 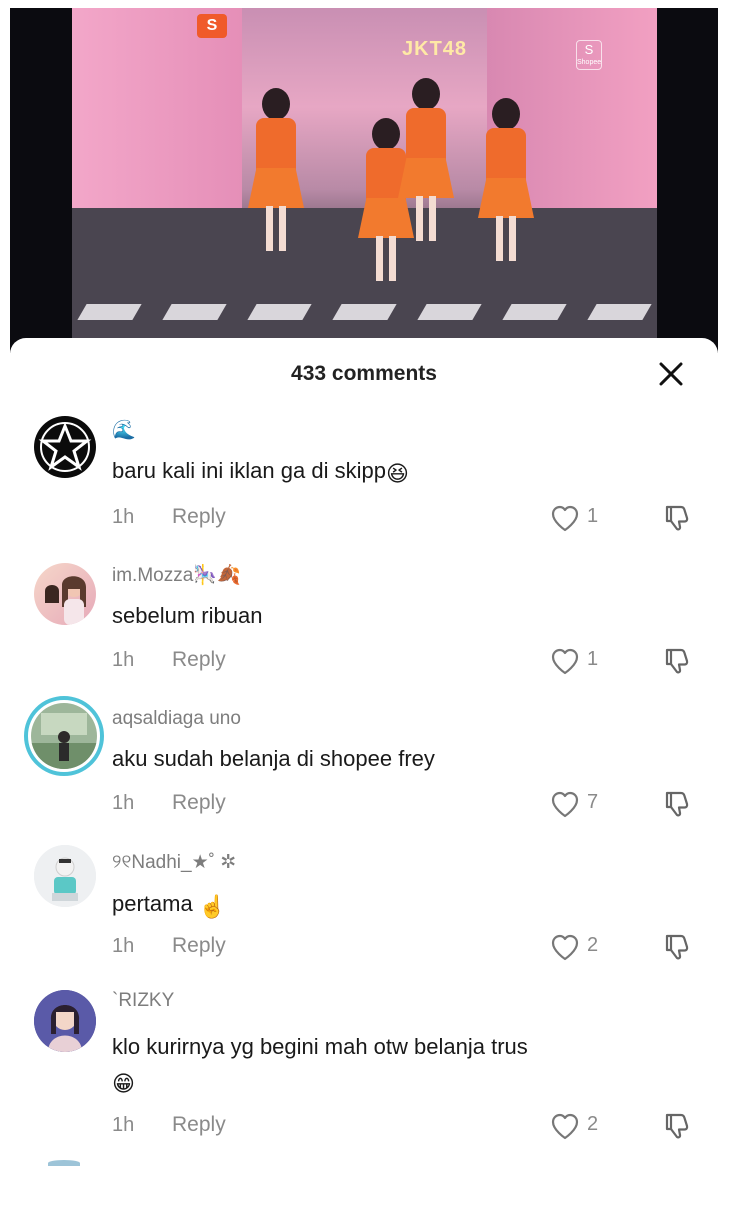 I want to click on star-logo-icon, so click(x=65, y=446).